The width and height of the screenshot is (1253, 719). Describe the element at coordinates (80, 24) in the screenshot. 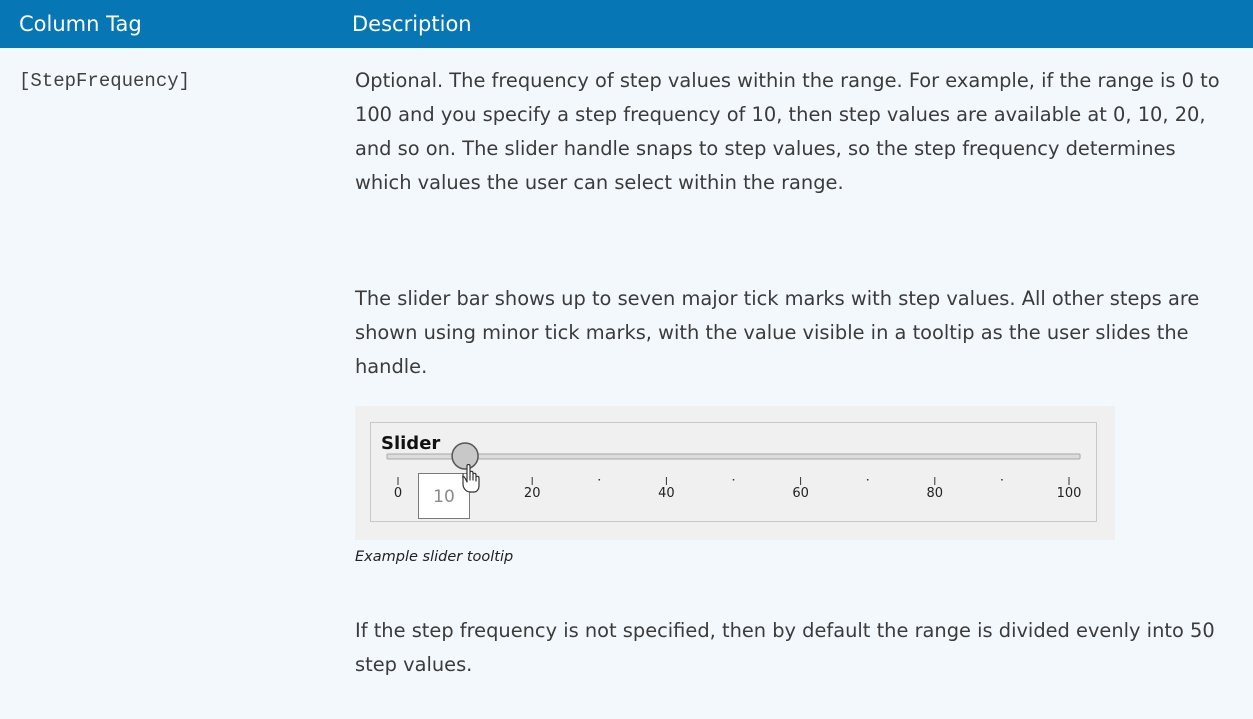

I see `column-tag-header: Column Tag` at that location.